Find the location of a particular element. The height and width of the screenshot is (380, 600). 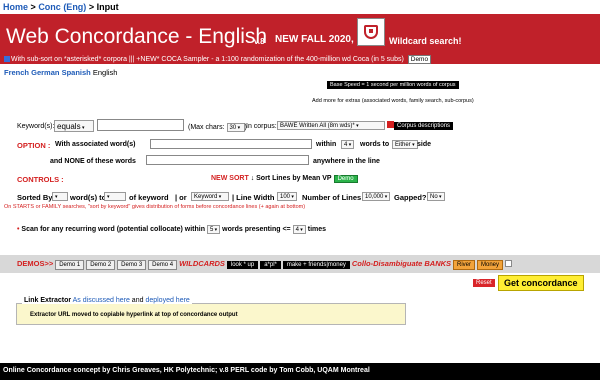

keyword-sort-select: Keyword is located at coordinates (210, 196).